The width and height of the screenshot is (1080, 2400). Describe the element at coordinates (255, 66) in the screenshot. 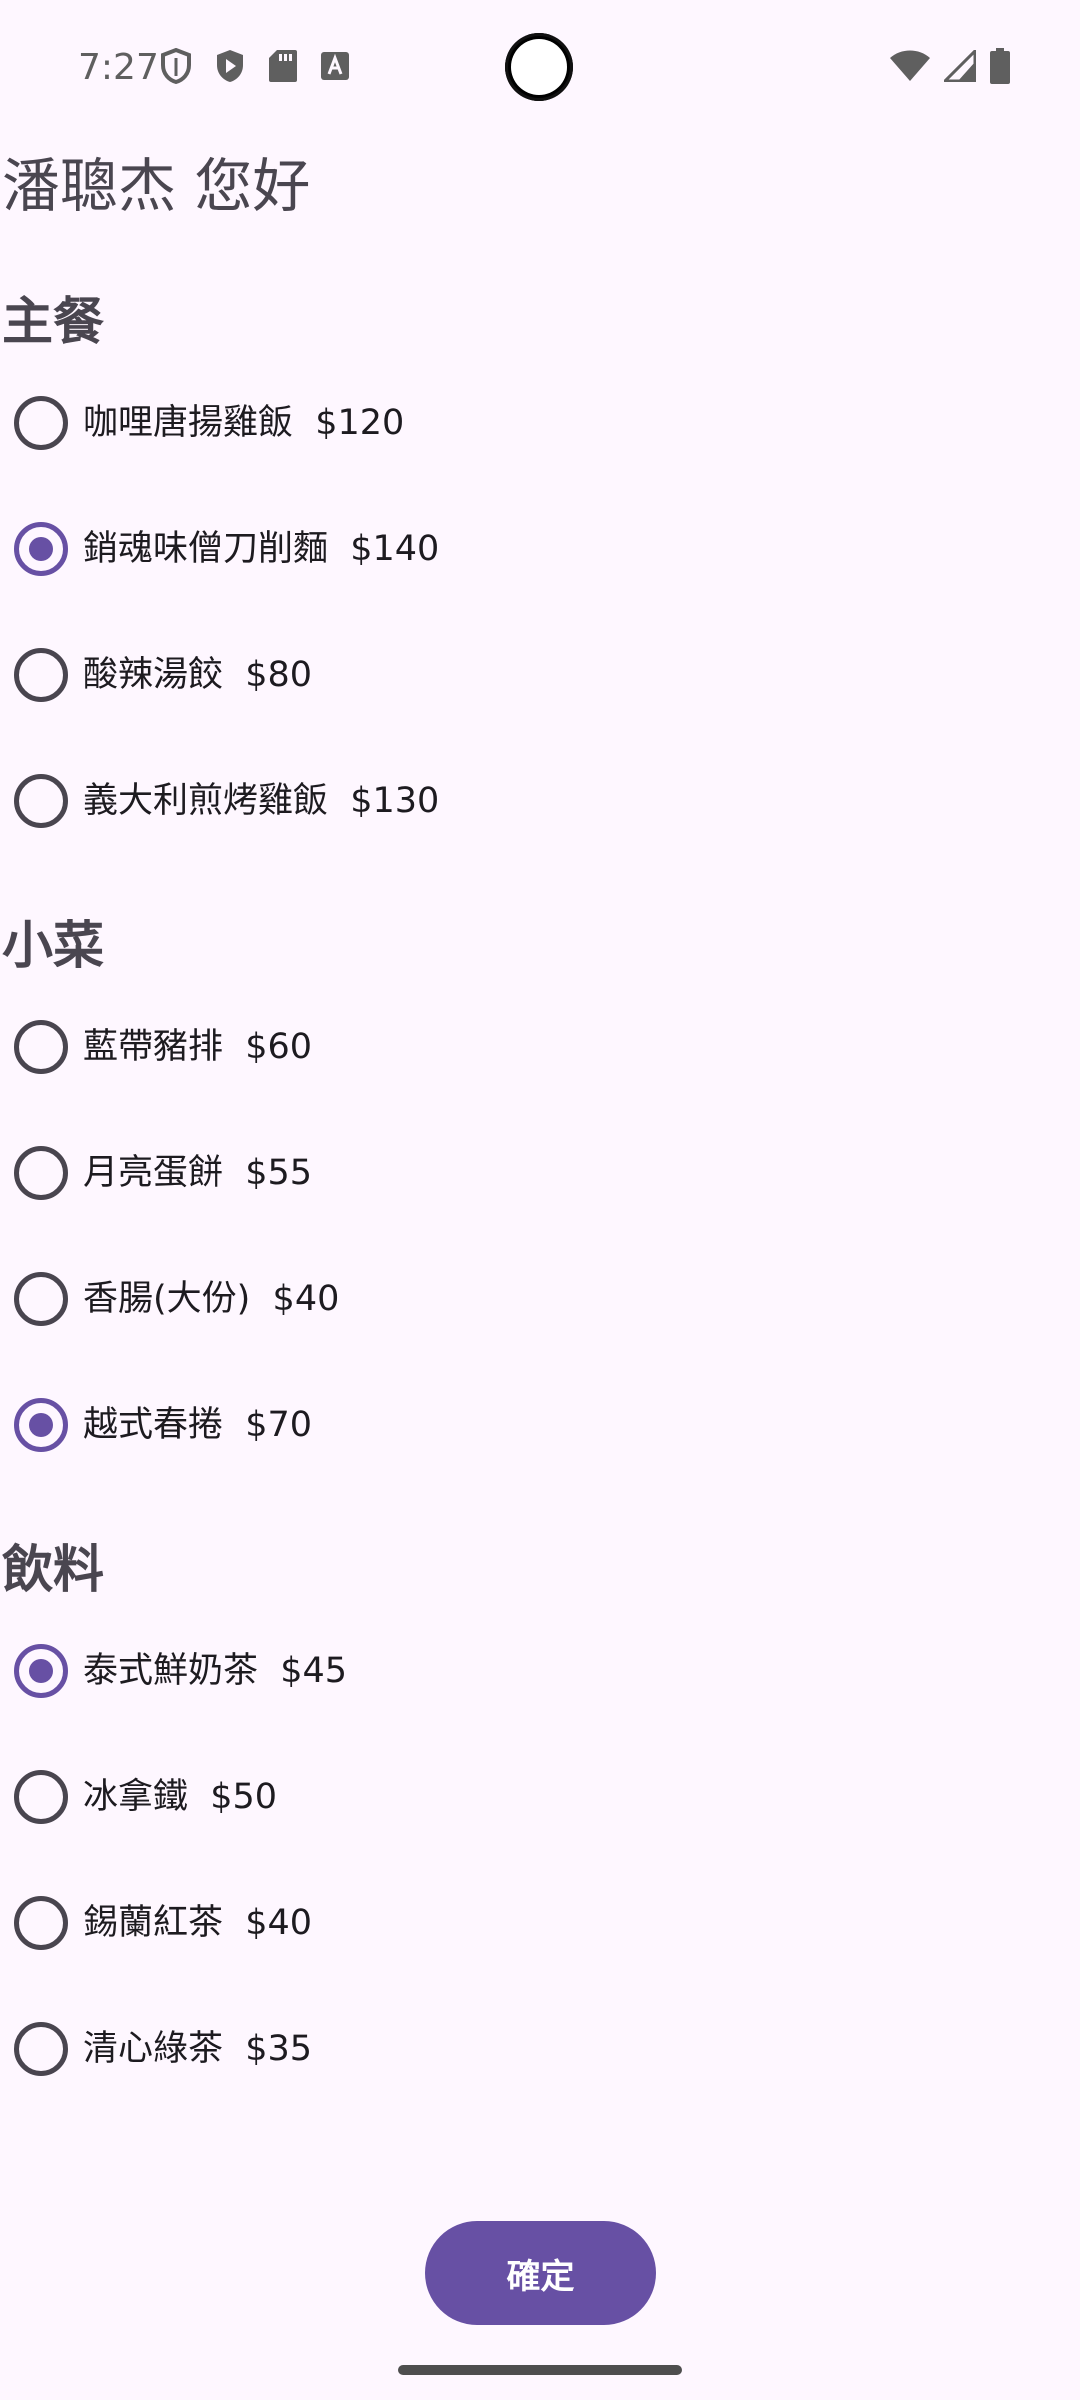

I see `status-notification-icons` at that location.